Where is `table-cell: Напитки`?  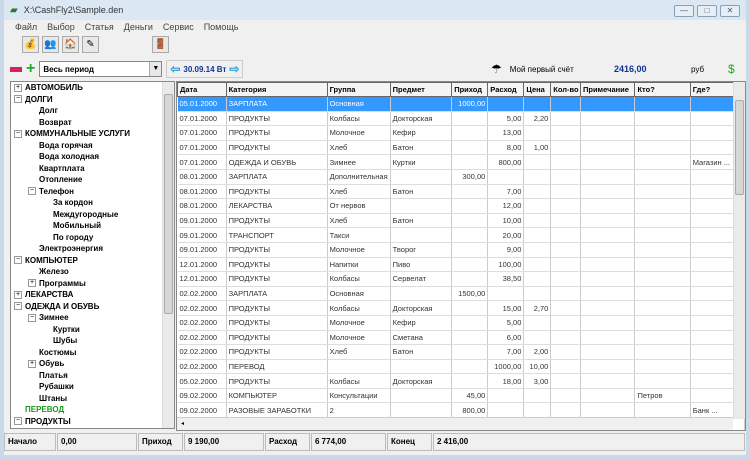 table-cell: Напитки is located at coordinates (359, 265).